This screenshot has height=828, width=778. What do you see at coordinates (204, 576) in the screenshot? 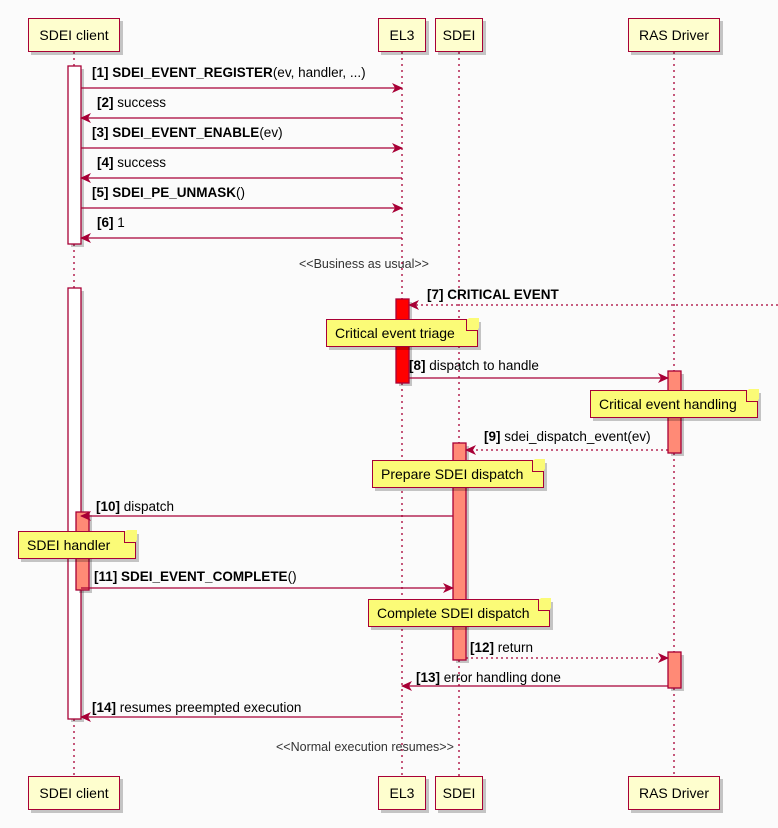
I see `message-text-bold: SDEI_EVENT_COMPLETE` at bounding box center [204, 576].